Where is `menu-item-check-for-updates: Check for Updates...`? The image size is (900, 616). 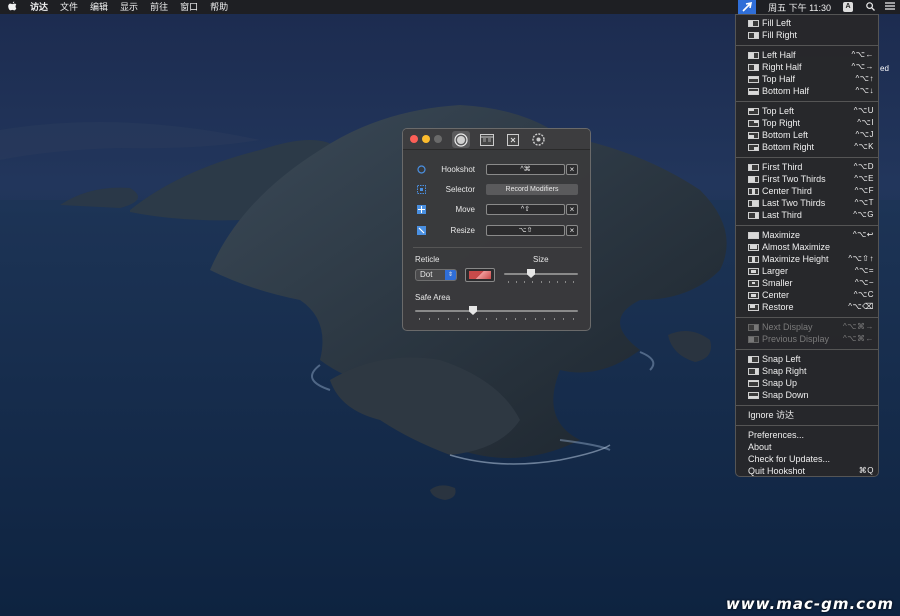
menu-item-check-for-updates: Check for Updates... is located at coordinates (807, 459).